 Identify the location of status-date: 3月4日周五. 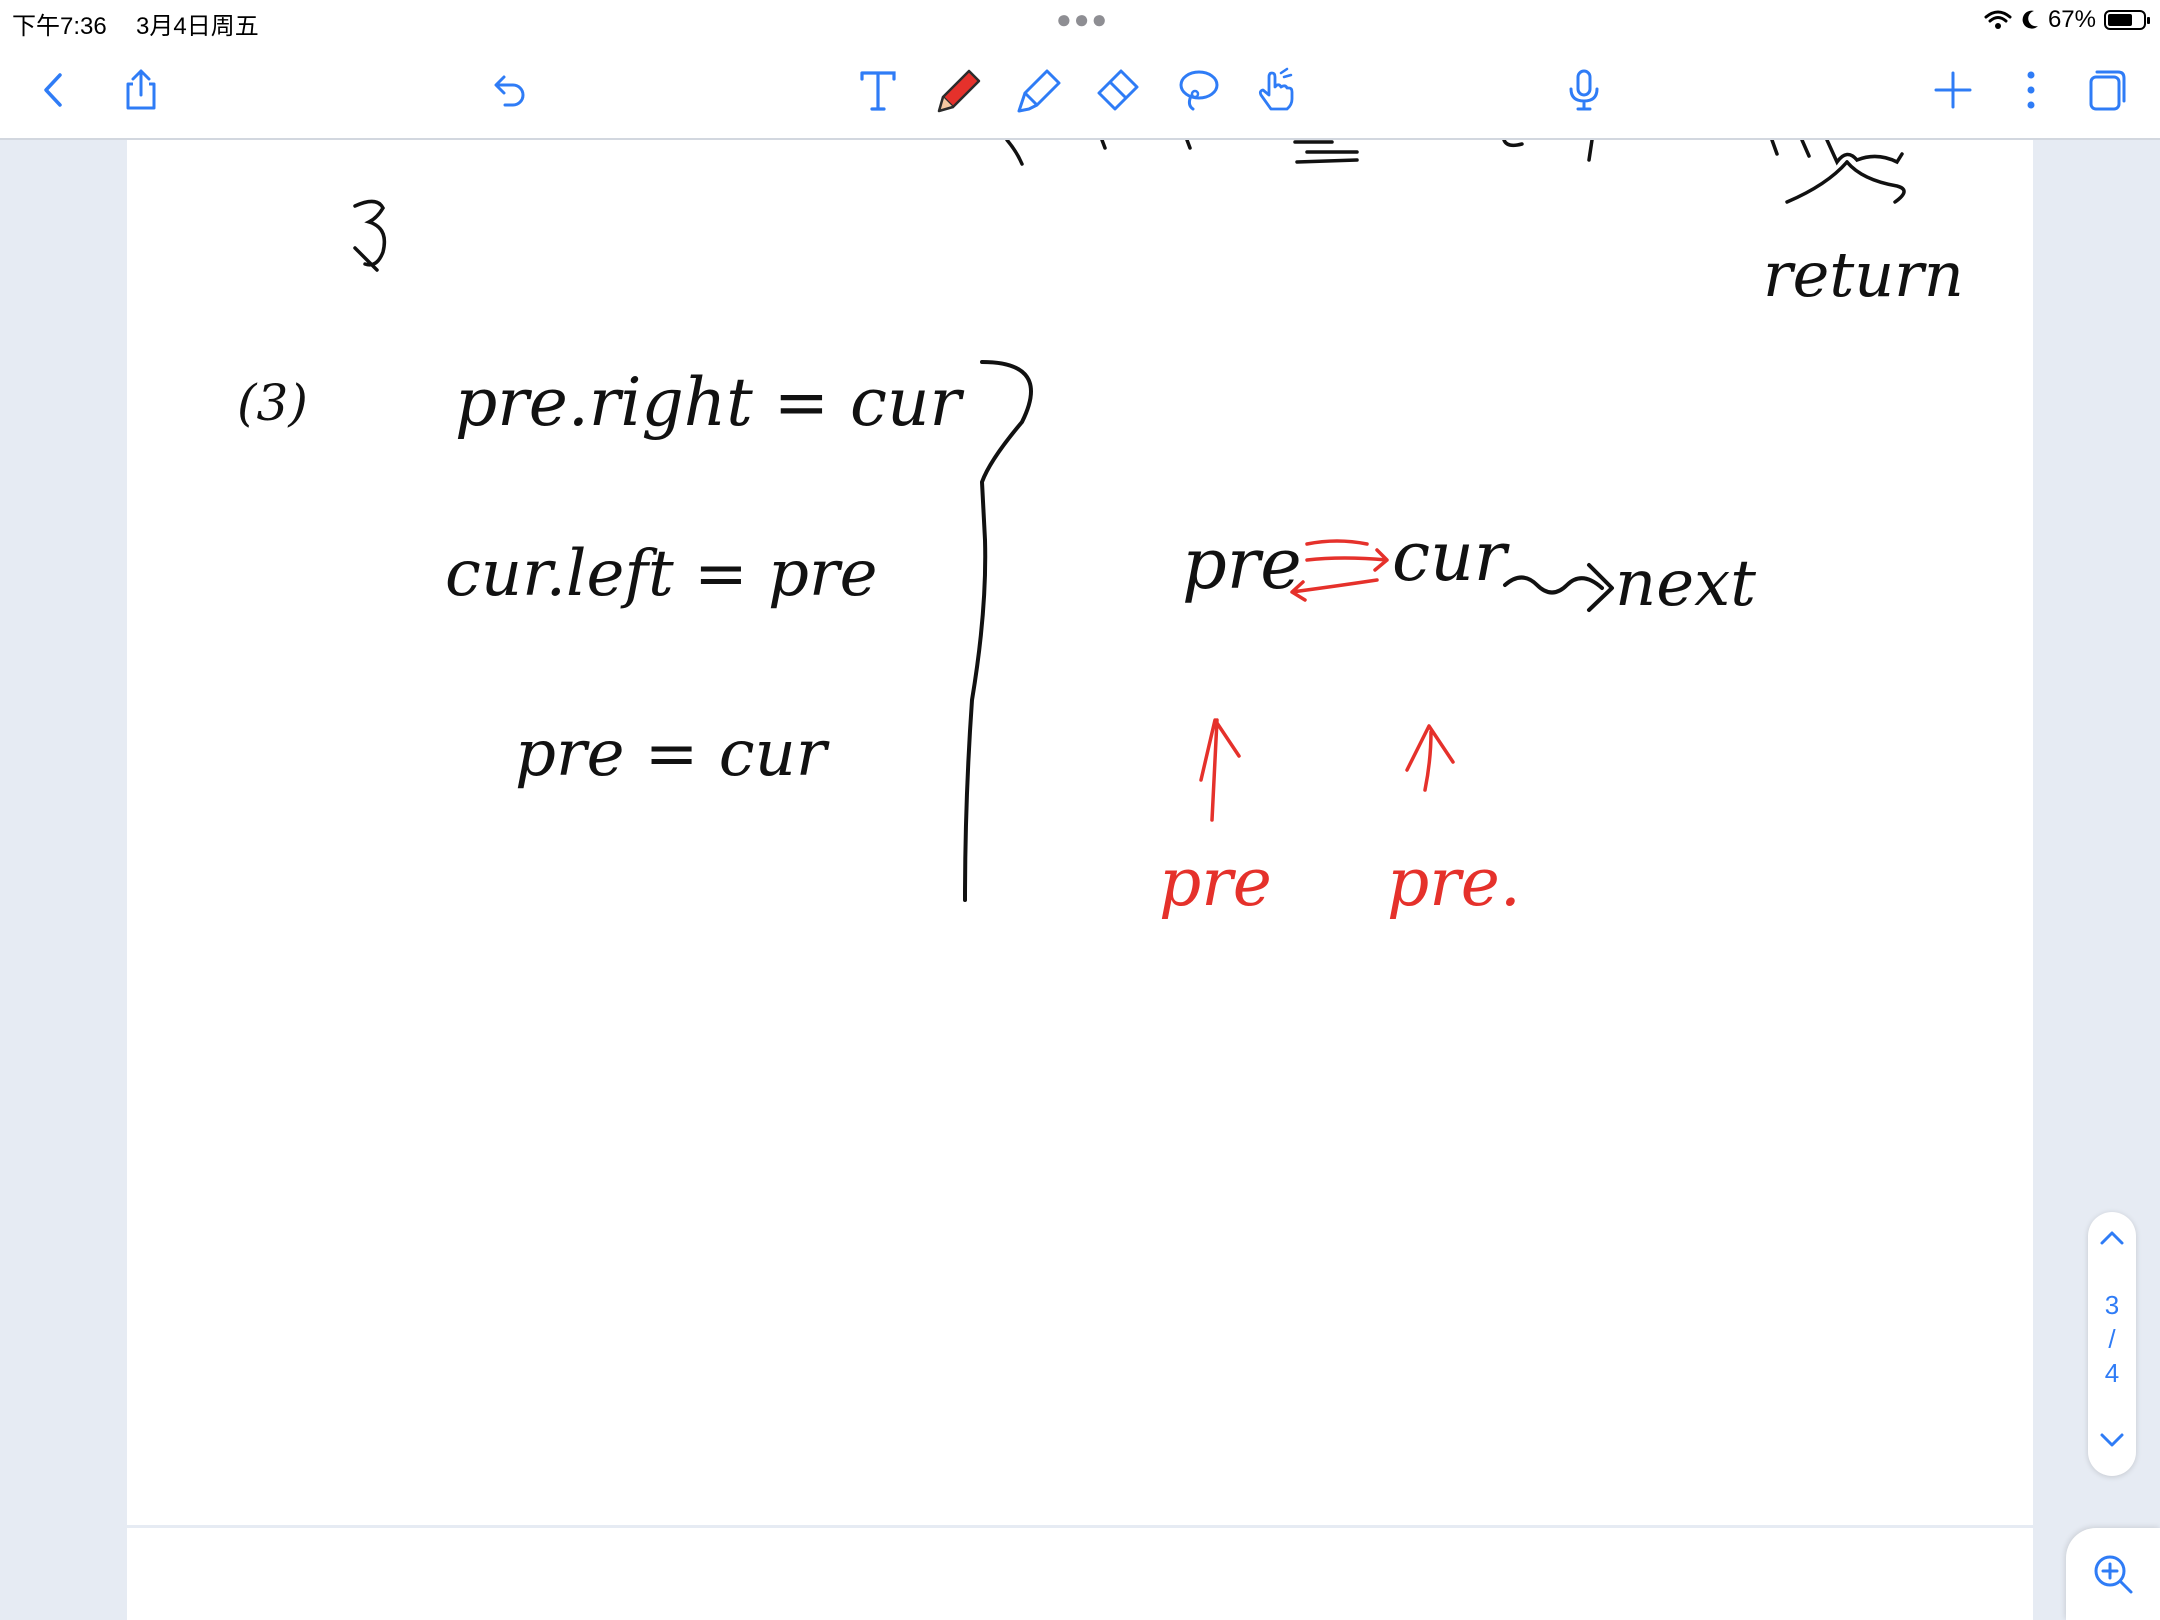
(197, 26).